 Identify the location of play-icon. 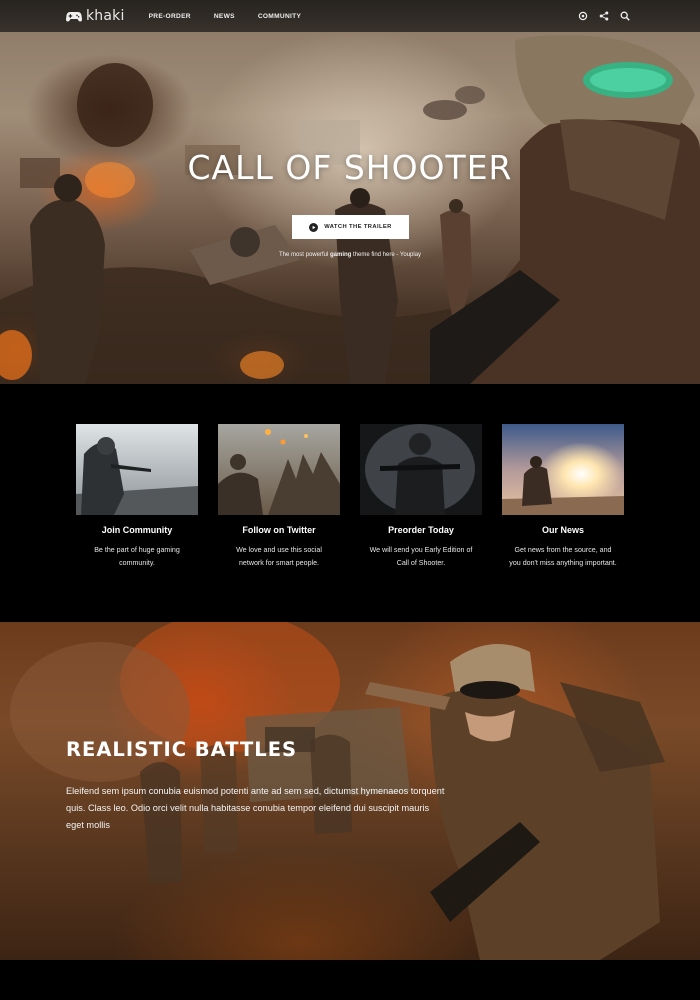
(314, 227).